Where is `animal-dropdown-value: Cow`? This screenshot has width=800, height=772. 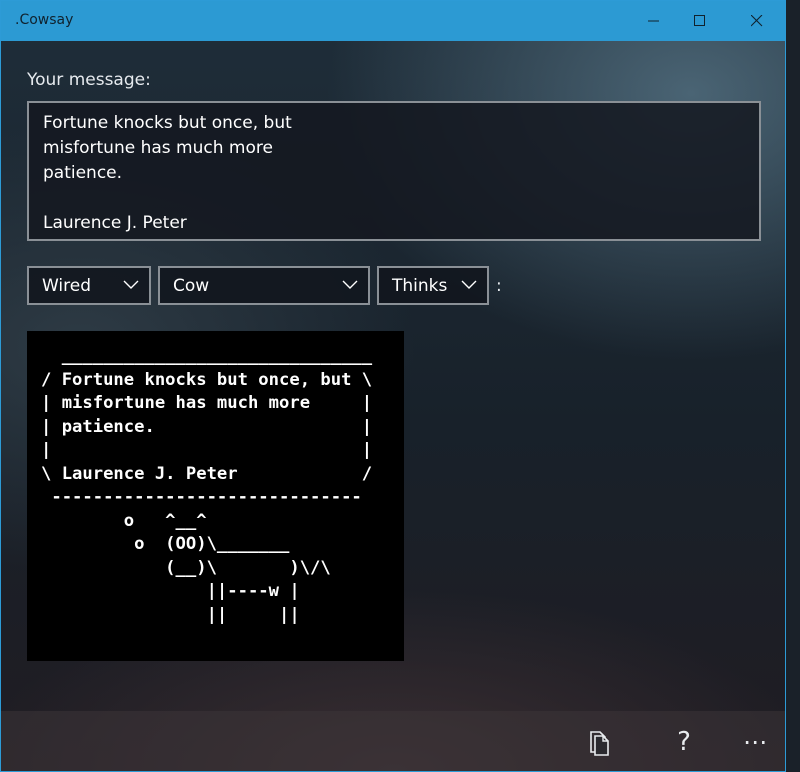
animal-dropdown-value: Cow is located at coordinates (191, 285).